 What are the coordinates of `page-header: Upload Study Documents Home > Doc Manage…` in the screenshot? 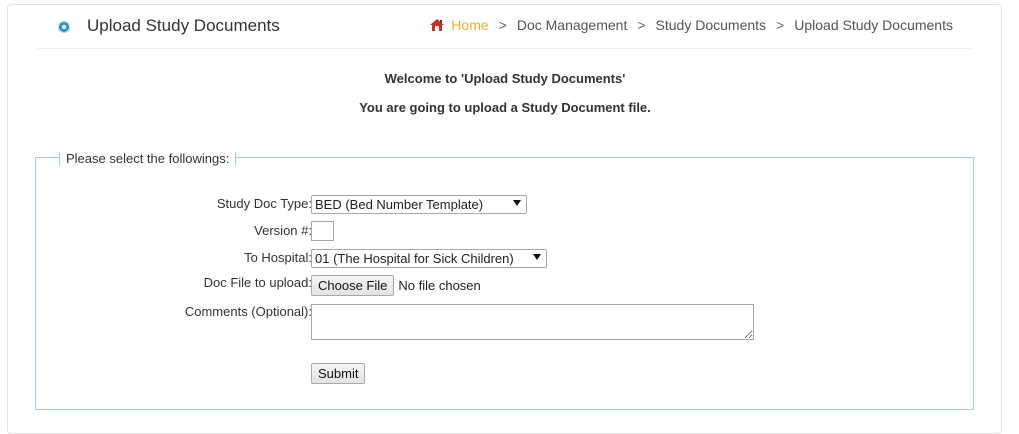 It's located at (505, 28).